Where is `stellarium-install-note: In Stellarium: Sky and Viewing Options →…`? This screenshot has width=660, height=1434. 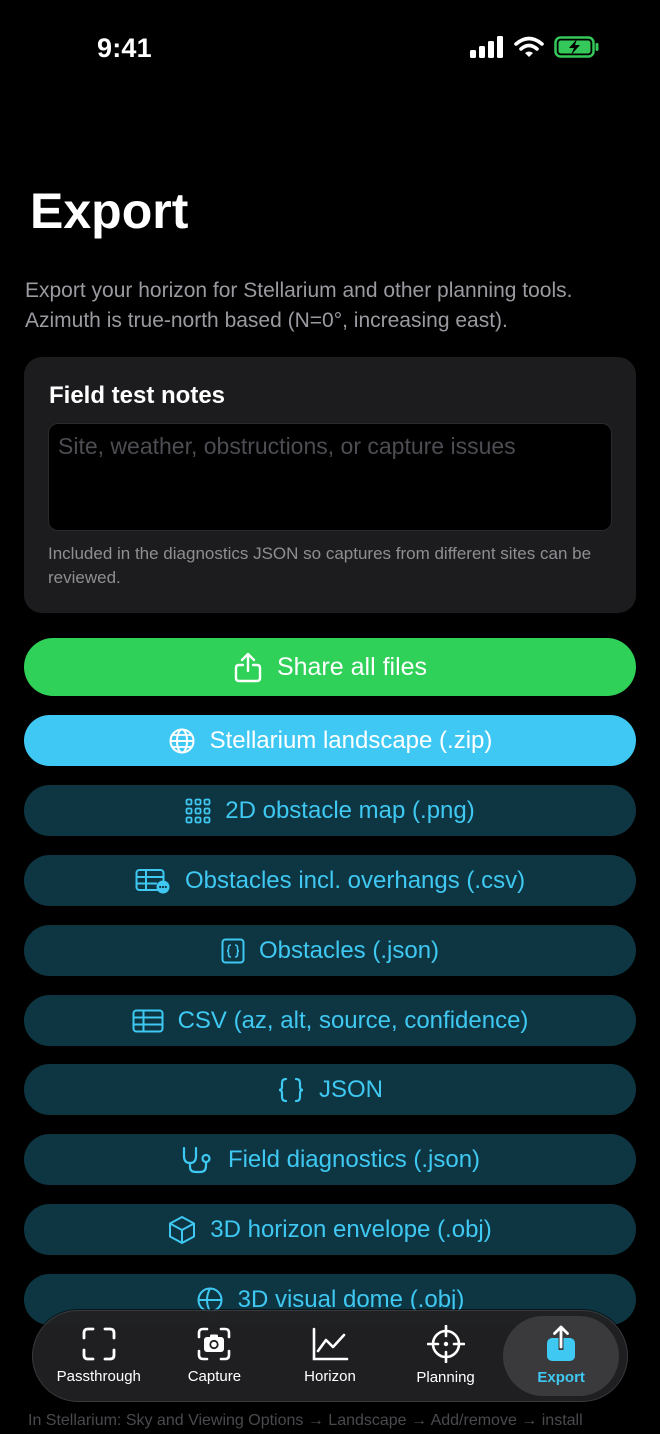
stellarium-install-note: In Stellarium: Sky and Viewing Options →… is located at coordinates (305, 1420).